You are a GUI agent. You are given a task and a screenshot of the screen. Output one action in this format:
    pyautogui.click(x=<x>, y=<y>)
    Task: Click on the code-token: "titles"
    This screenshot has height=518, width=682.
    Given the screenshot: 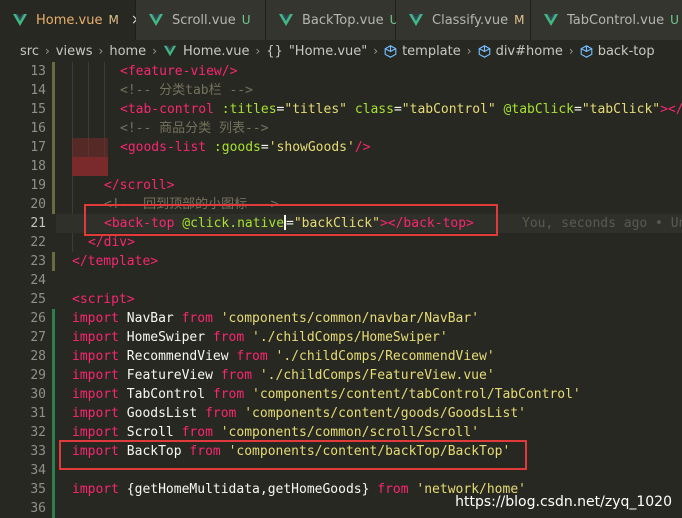 What is the action you would take?
    pyautogui.click(x=315, y=109)
    